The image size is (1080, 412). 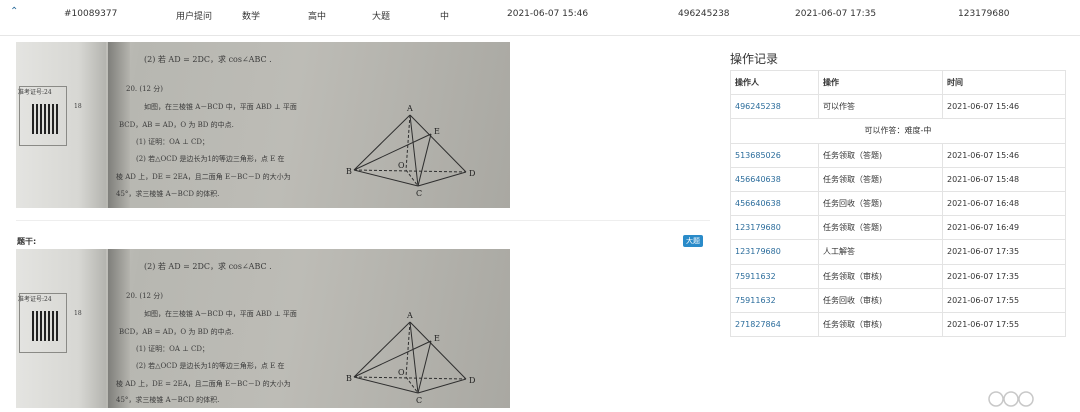 I want to click on question-subject: 数学, so click(x=251, y=17).